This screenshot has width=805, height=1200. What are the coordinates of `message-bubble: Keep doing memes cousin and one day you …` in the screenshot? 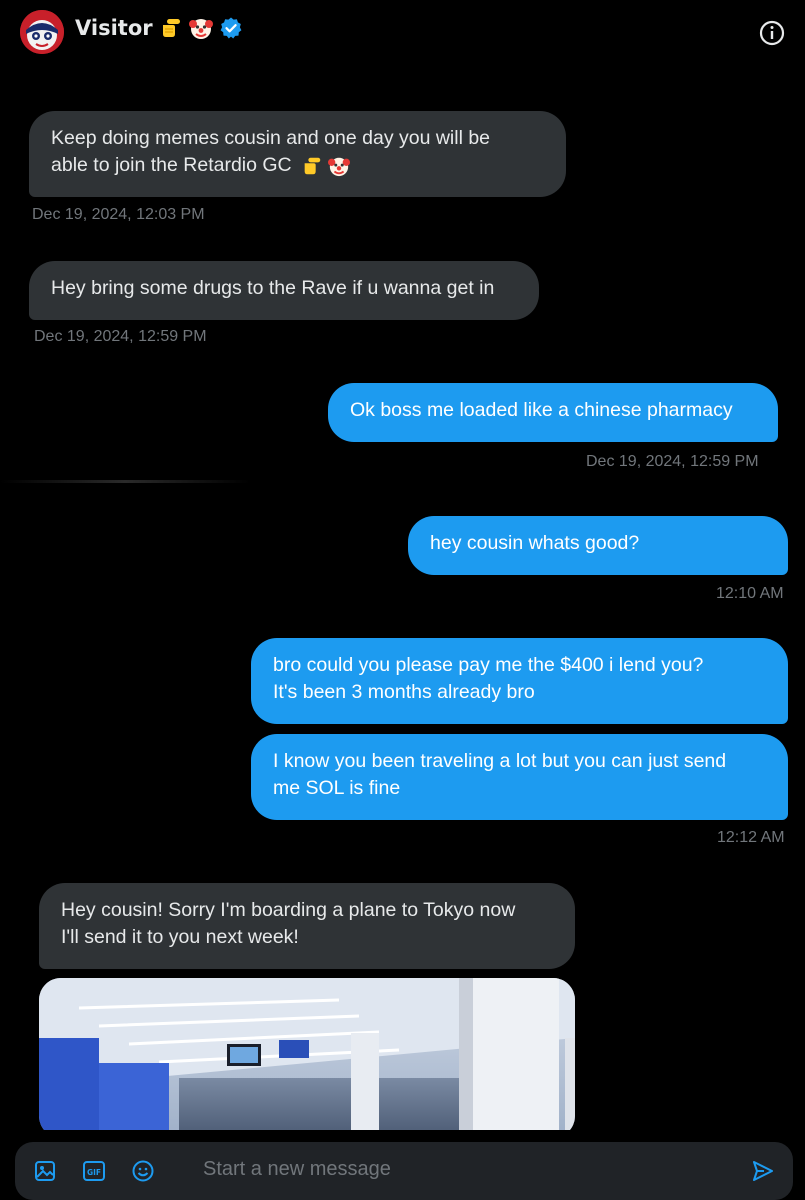 It's located at (297, 154).